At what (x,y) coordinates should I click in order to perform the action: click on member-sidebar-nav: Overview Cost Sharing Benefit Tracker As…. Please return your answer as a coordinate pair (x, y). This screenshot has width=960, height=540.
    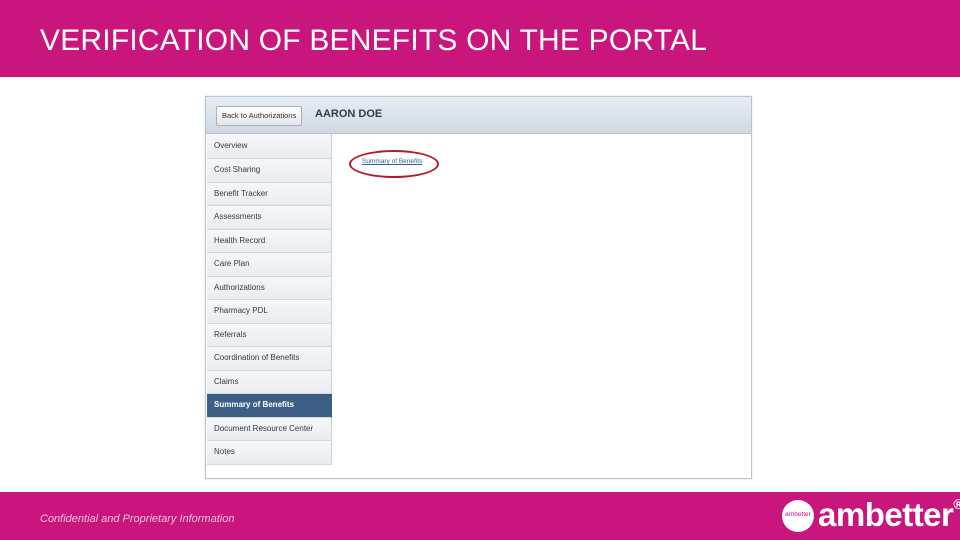
    Looking at the image, I should click on (269, 299).